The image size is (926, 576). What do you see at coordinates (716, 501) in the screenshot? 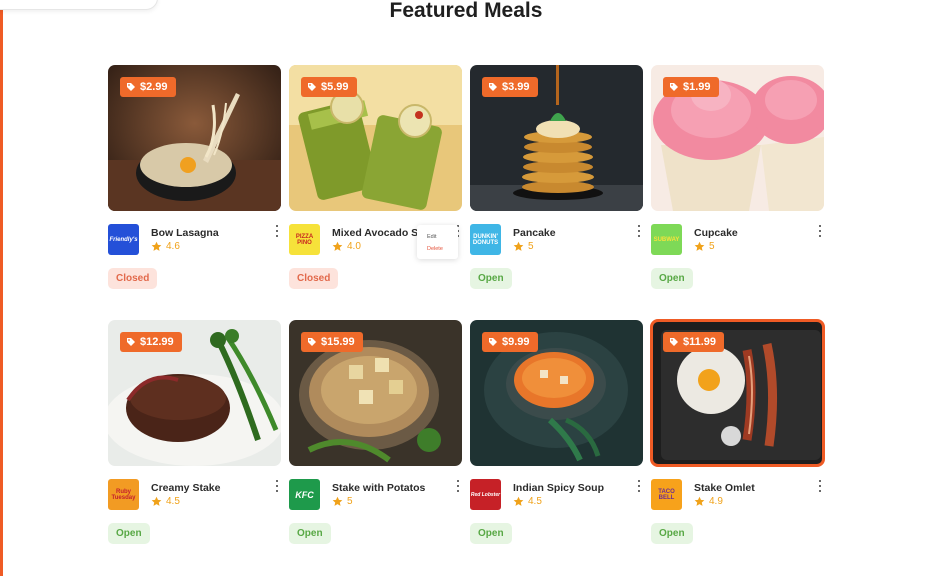
I see `rating-value: 4.9` at bounding box center [716, 501].